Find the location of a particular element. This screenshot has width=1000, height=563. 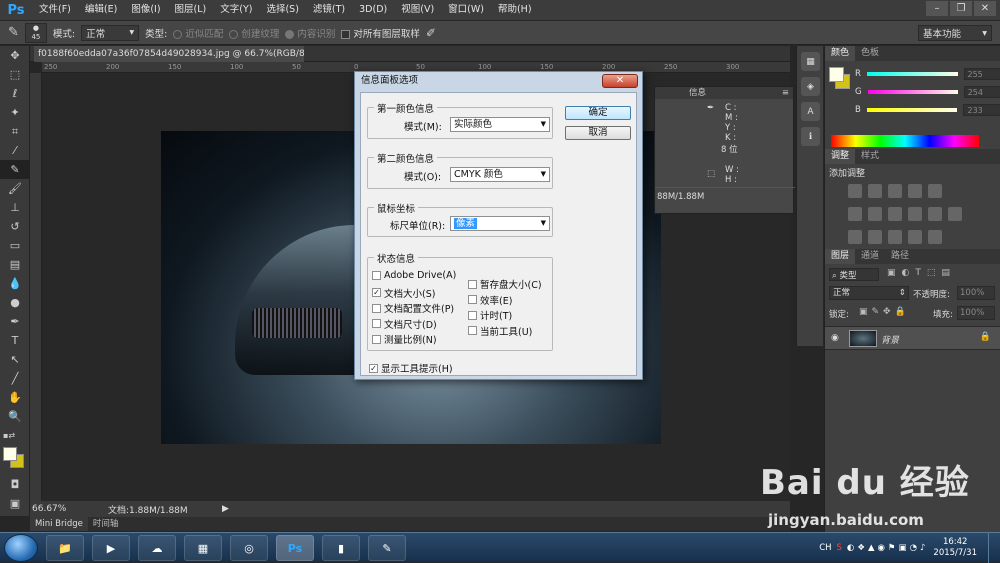

cancel-button: 取消 is located at coordinates (598, 133).